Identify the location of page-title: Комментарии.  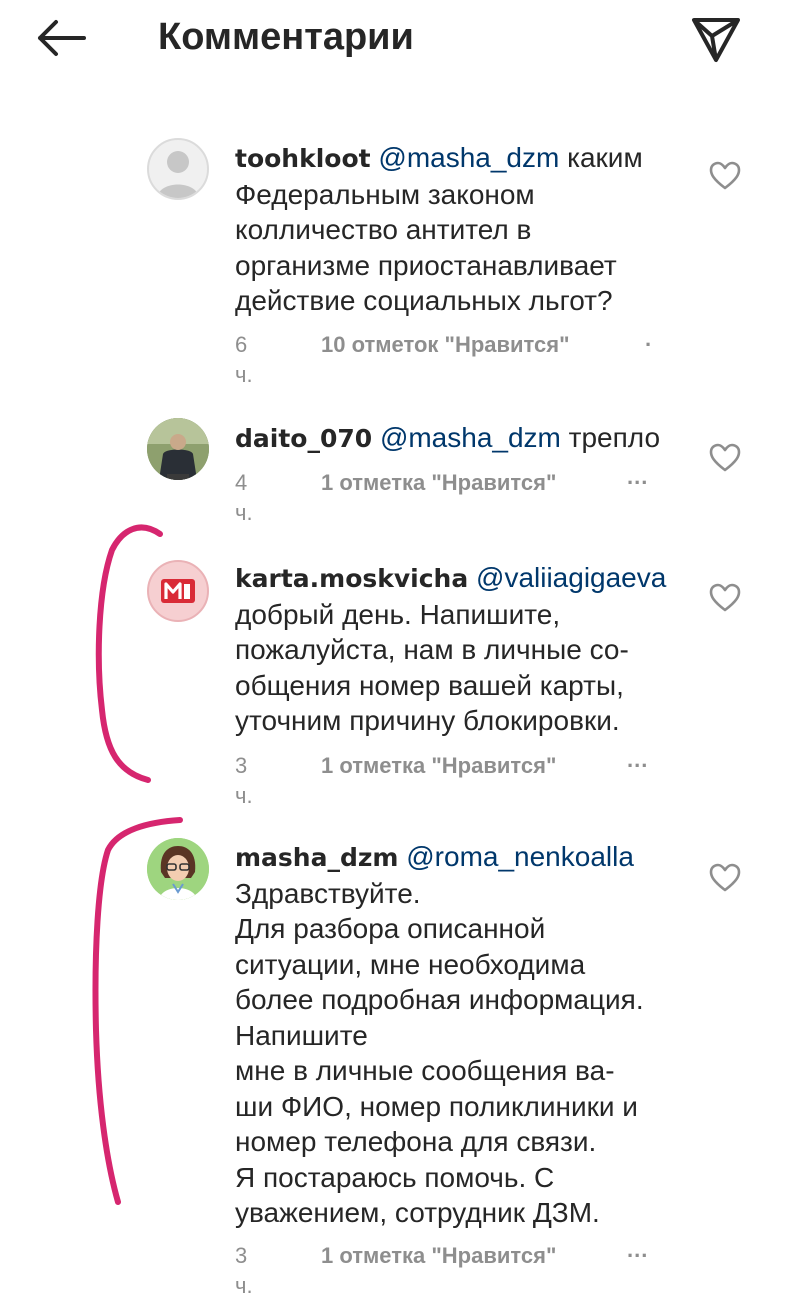
(286, 37).